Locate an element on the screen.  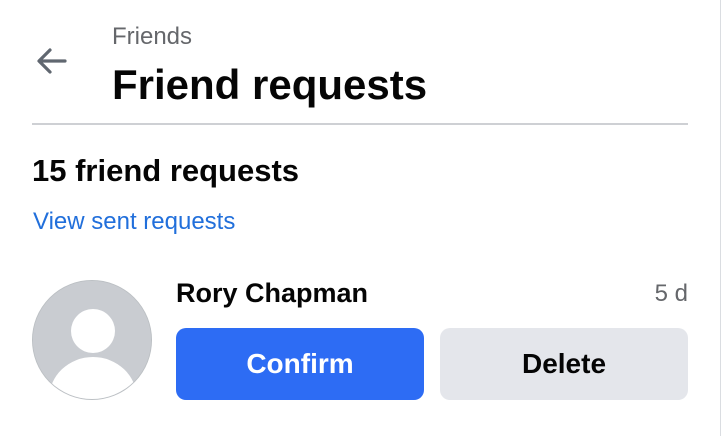
request-count: 15 friend requests is located at coordinates (166, 170).